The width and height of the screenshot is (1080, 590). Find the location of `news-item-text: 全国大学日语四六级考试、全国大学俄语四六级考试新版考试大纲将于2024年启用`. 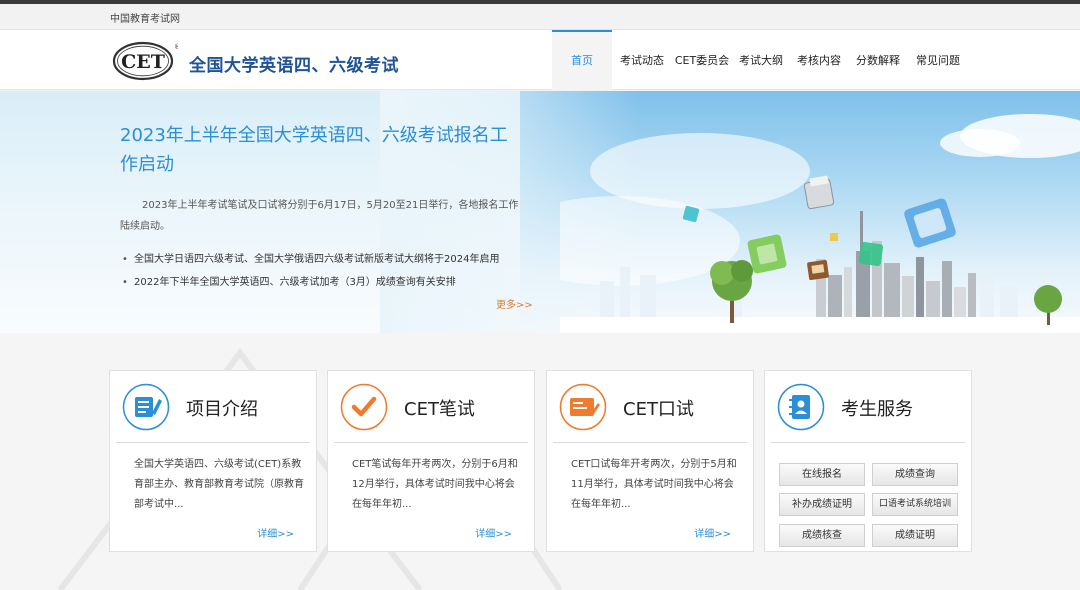

news-item-text: 全国大学日语四六级考试、全国大学俄语四六级考试新版考试大纲将于2024年启用 is located at coordinates (317, 259).